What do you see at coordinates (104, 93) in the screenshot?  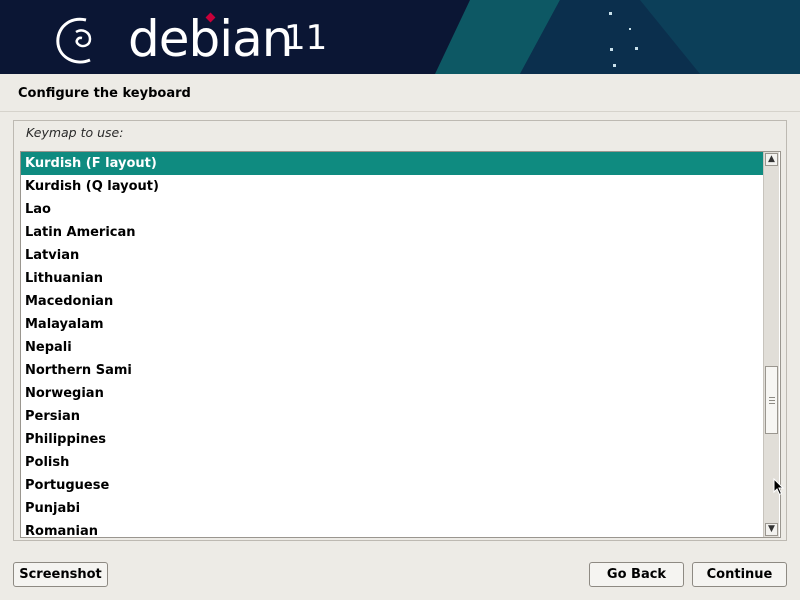 I see `page-title: Configure the keyboard` at bounding box center [104, 93].